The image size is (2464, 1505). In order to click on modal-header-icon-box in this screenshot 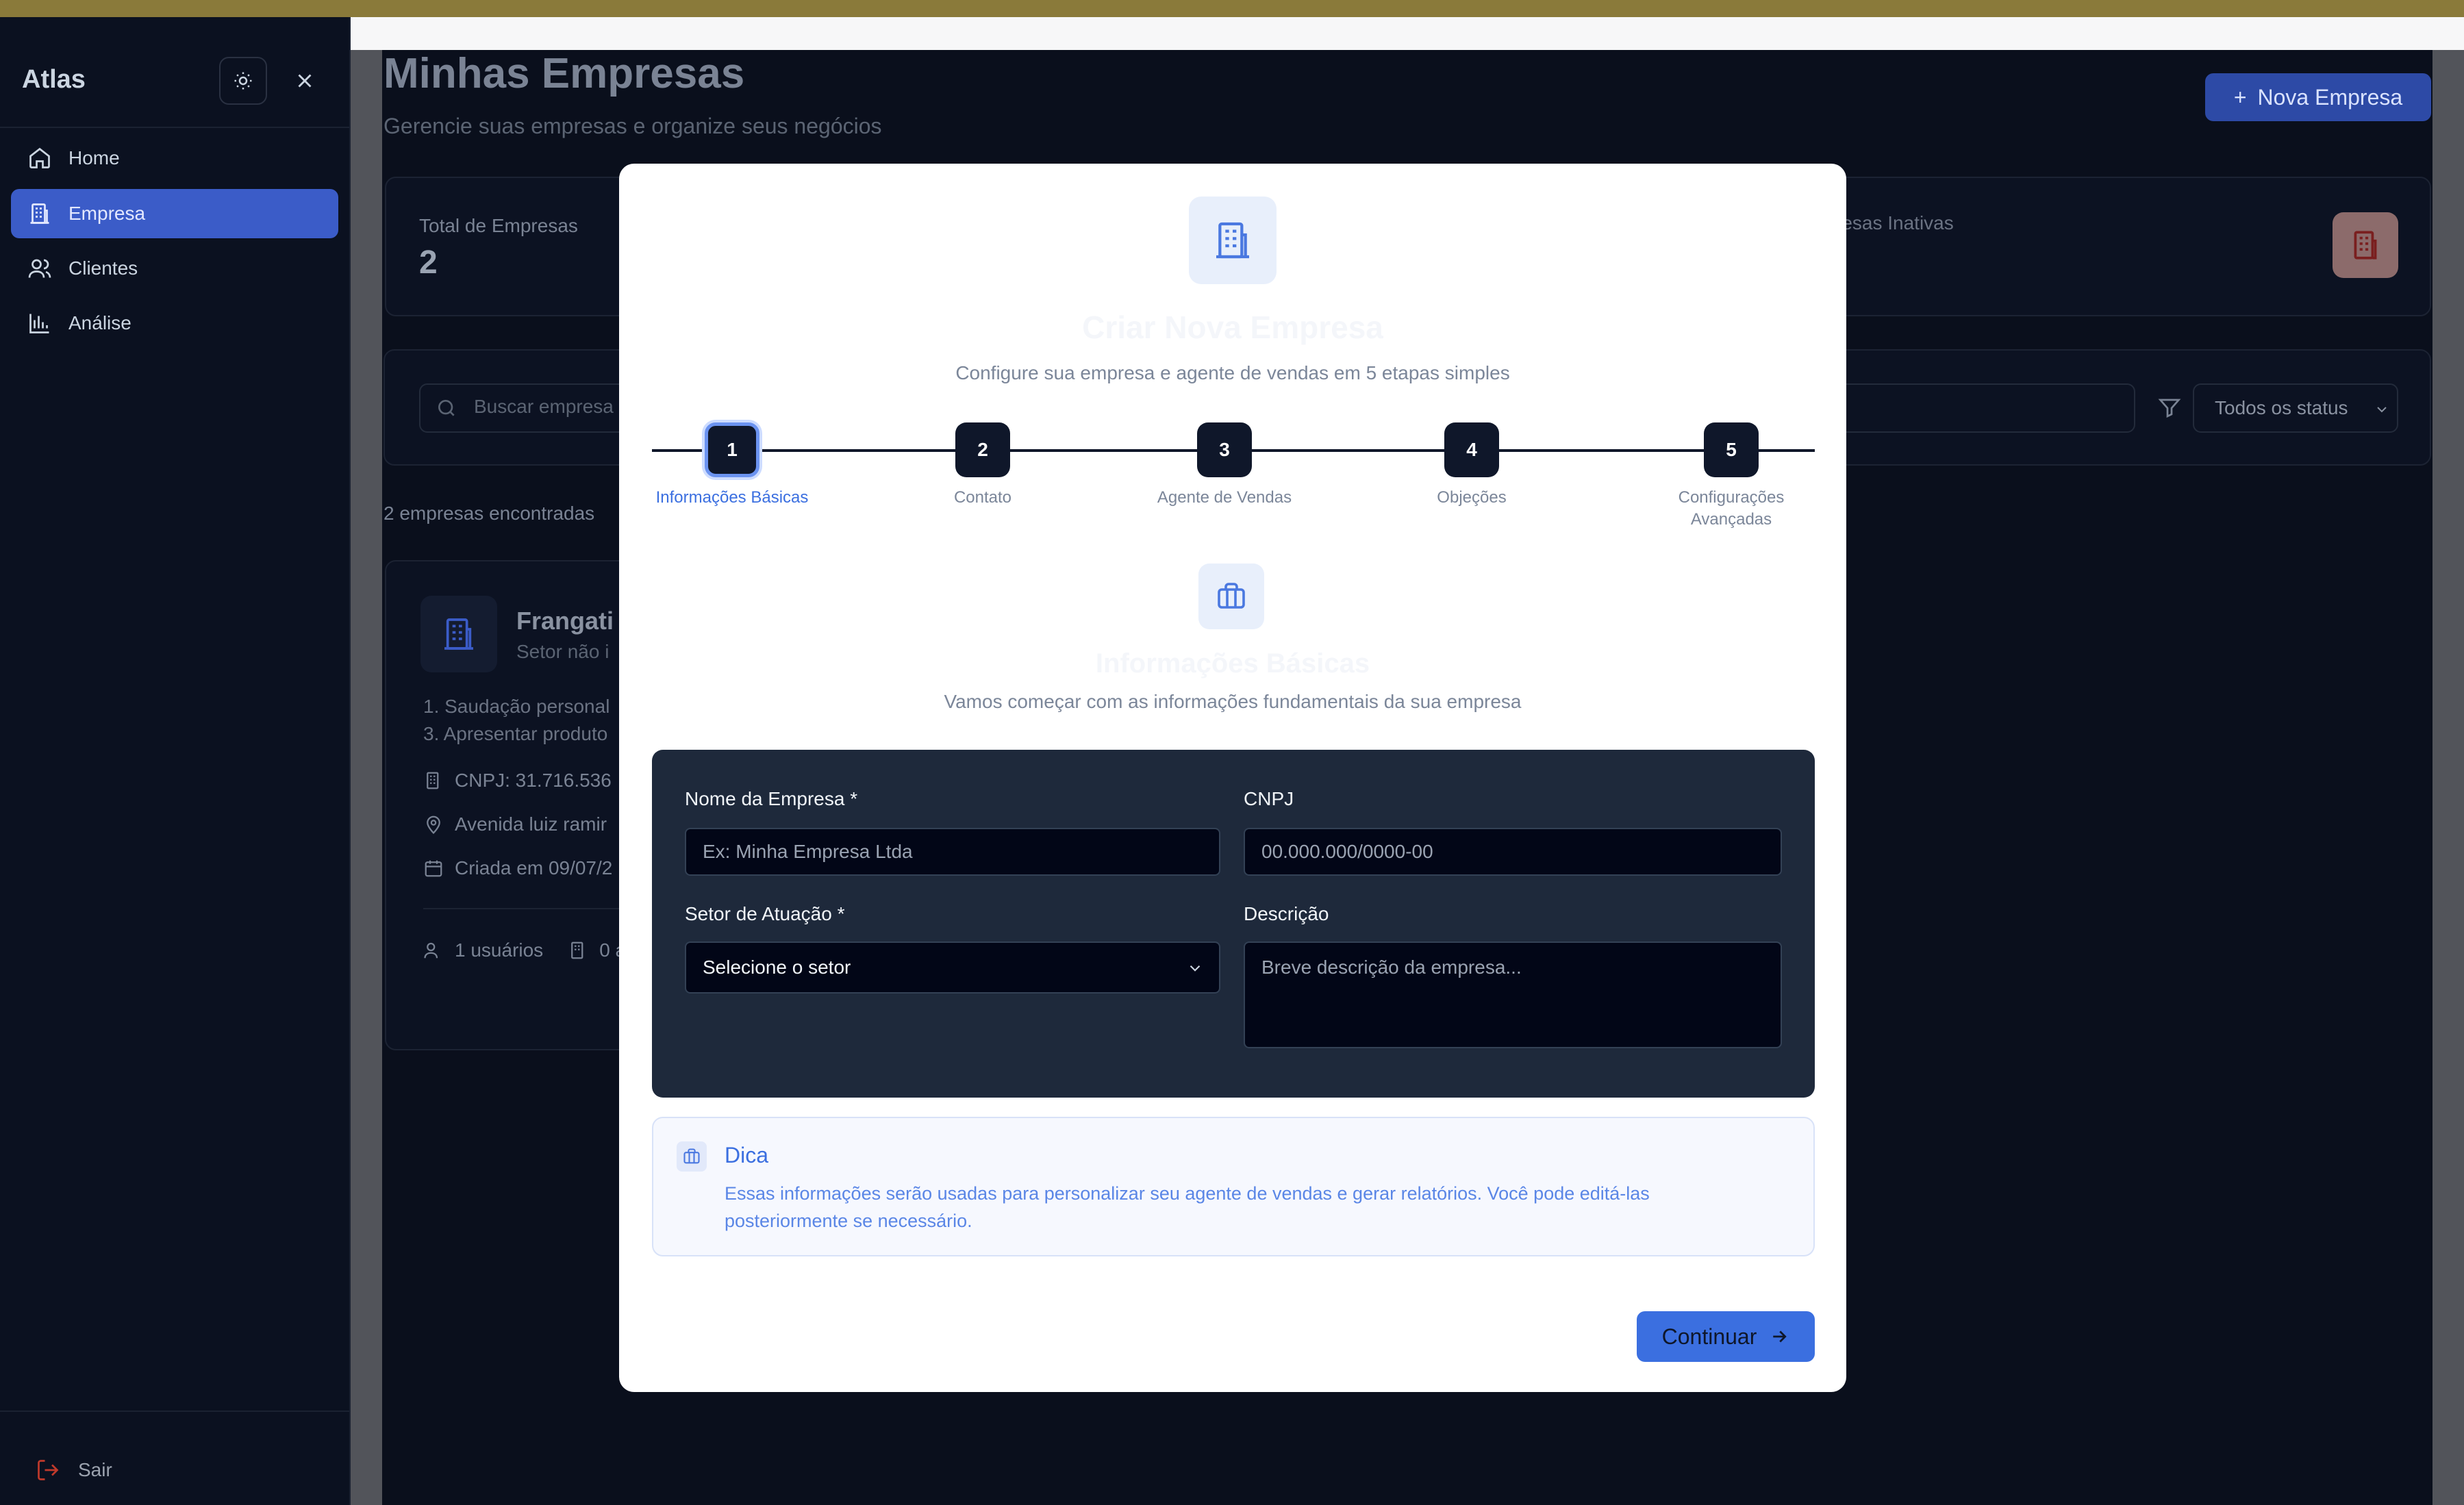, I will do `click(1233, 240)`.